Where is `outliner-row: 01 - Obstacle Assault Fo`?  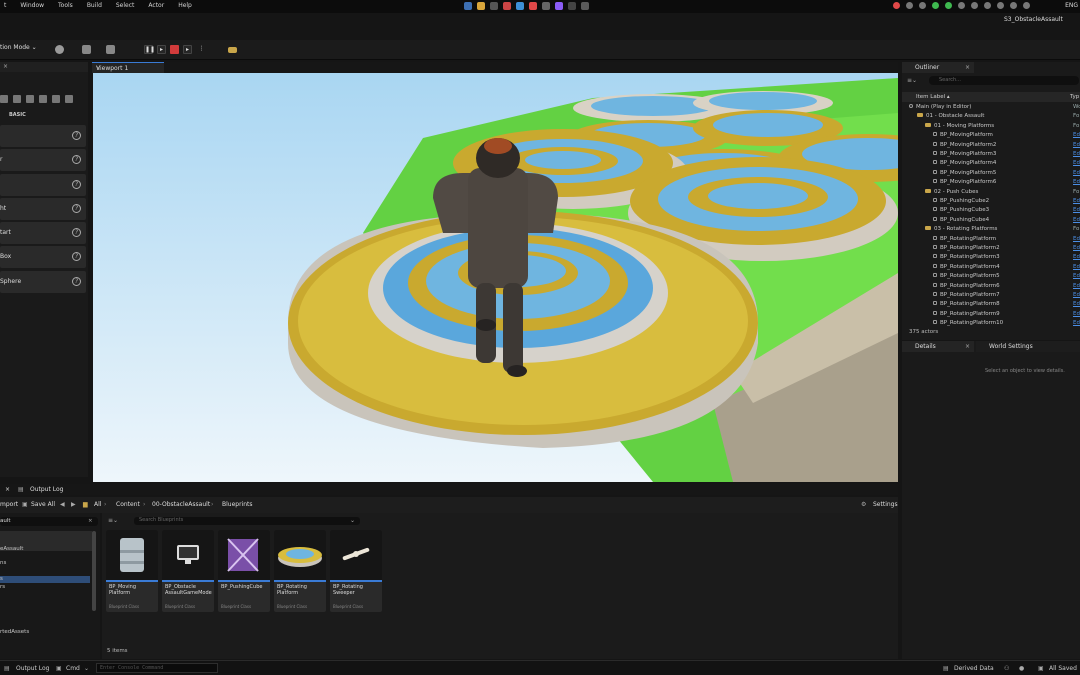 outliner-row: 01 - Obstacle Assault Fo is located at coordinates (998, 117).